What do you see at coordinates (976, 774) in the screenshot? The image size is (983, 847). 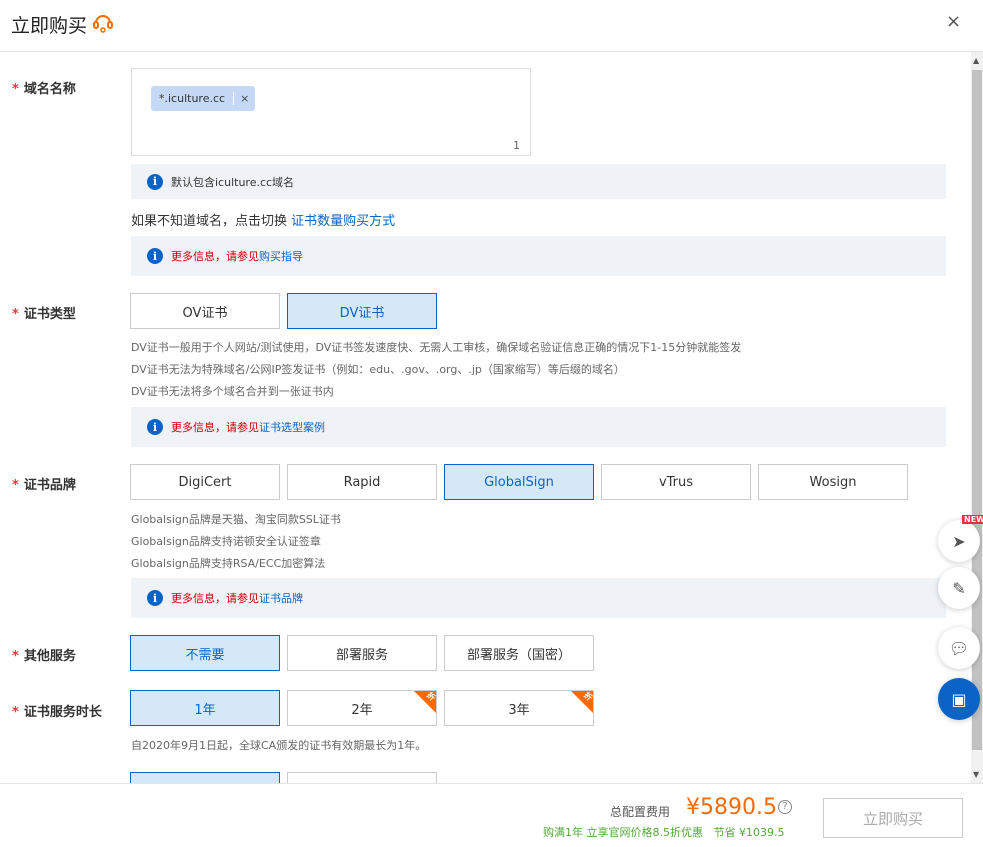 I see `scroll-down-icon: ▼` at bounding box center [976, 774].